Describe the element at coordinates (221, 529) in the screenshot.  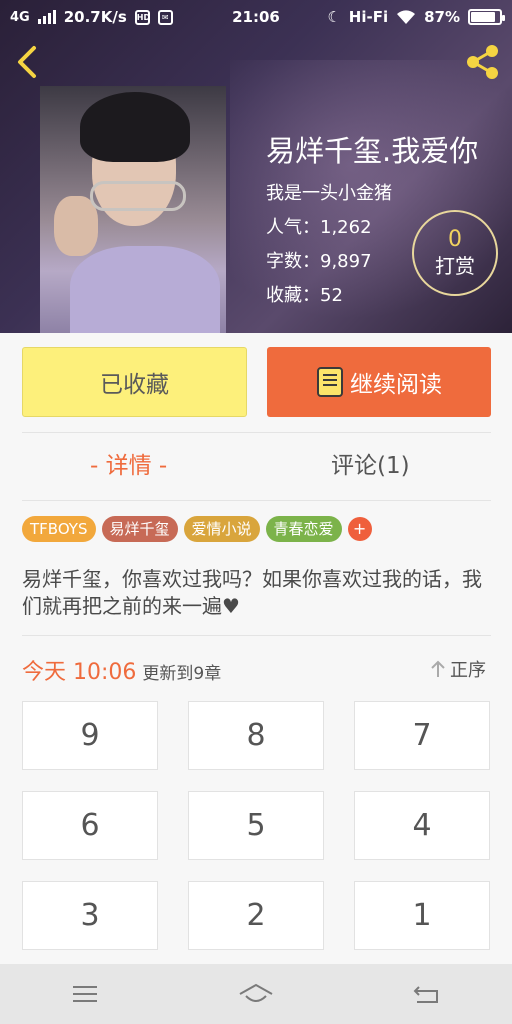
I see `tag-romance-novel: 爱情小说` at that location.